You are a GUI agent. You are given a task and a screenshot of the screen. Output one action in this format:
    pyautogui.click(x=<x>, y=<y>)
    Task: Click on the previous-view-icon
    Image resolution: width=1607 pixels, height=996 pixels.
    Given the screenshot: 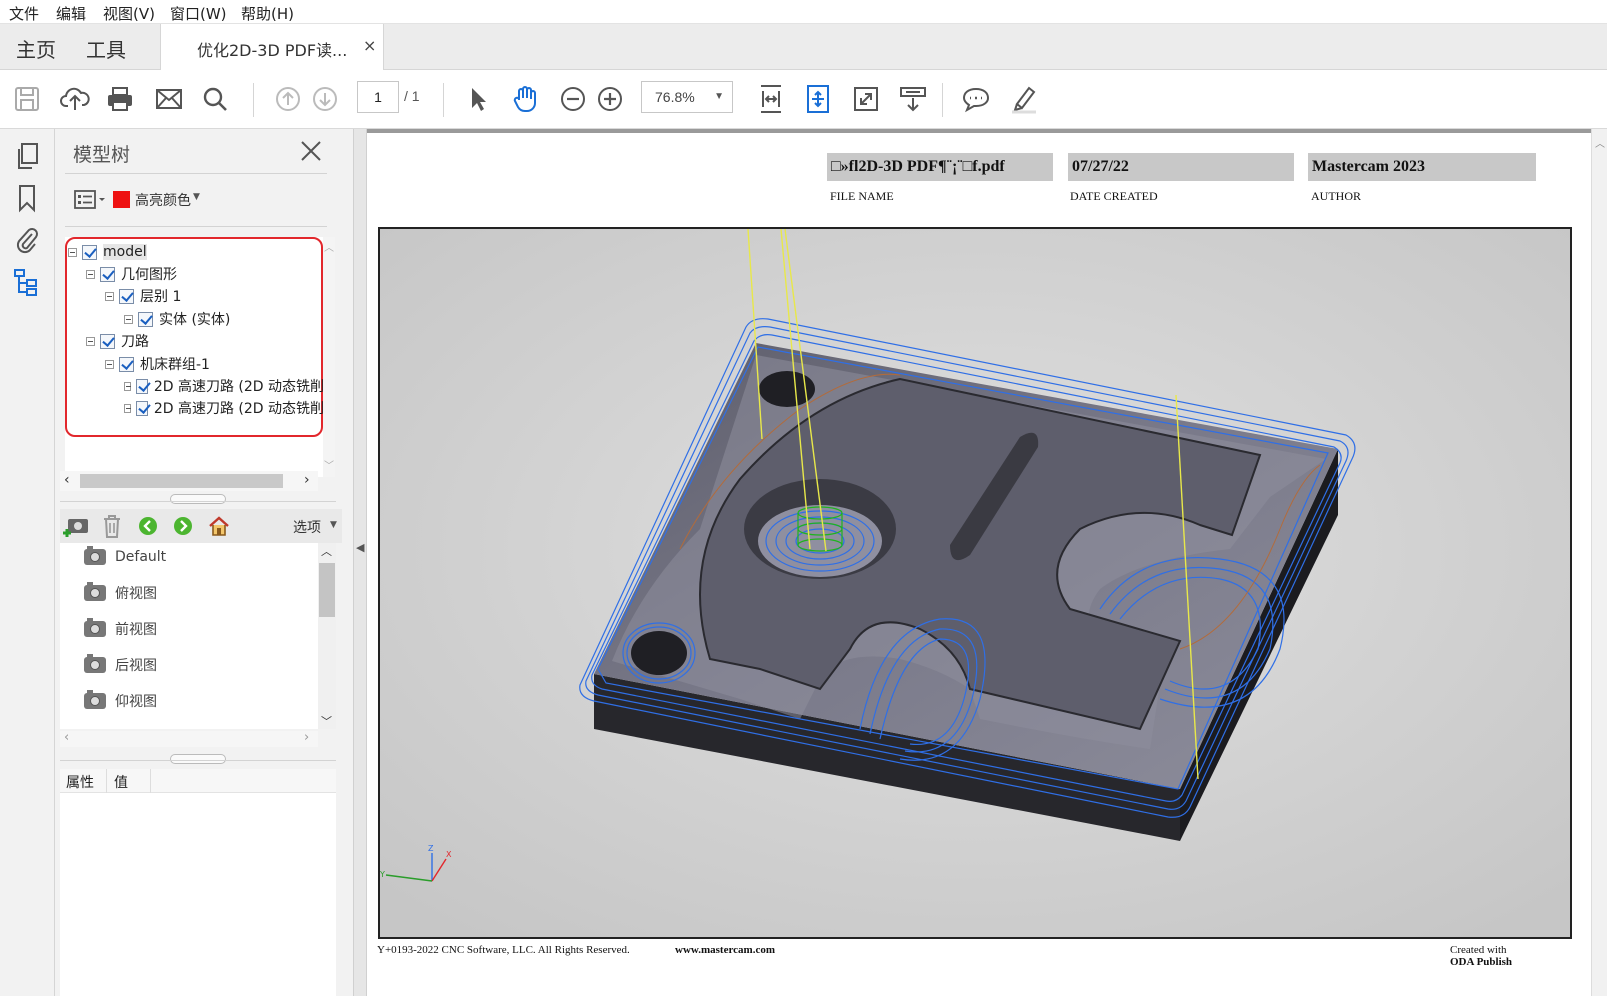 What is the action you would take?
    pyautogui.click(x=148, y=526)
    